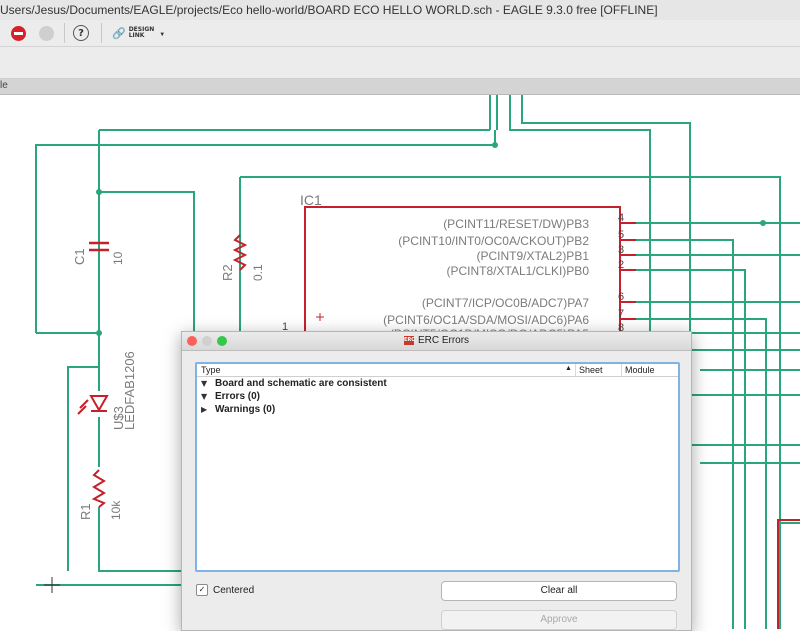 The width and height of the screenshot is (800, 631). What do you see at coordinates (621, 265) in the screenshot?
I see `ic1-pin-number: 2` at bounding box center [621, 265].